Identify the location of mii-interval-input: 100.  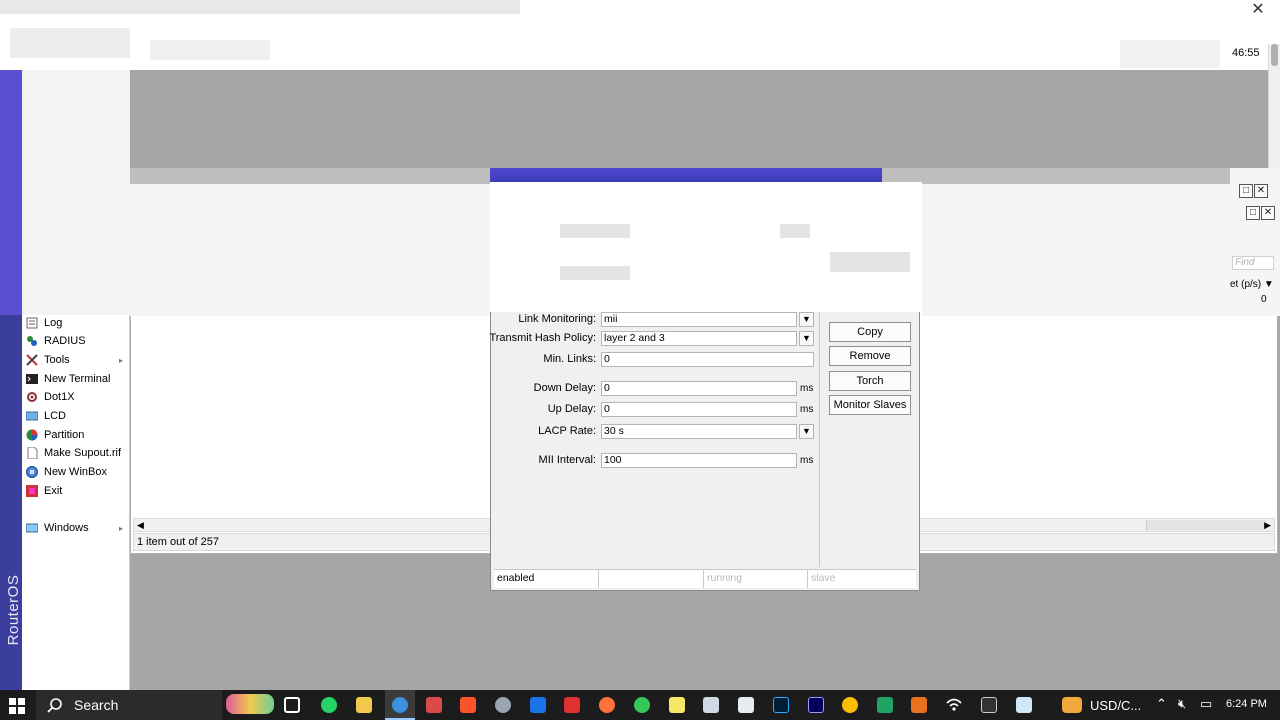
(699, 460).